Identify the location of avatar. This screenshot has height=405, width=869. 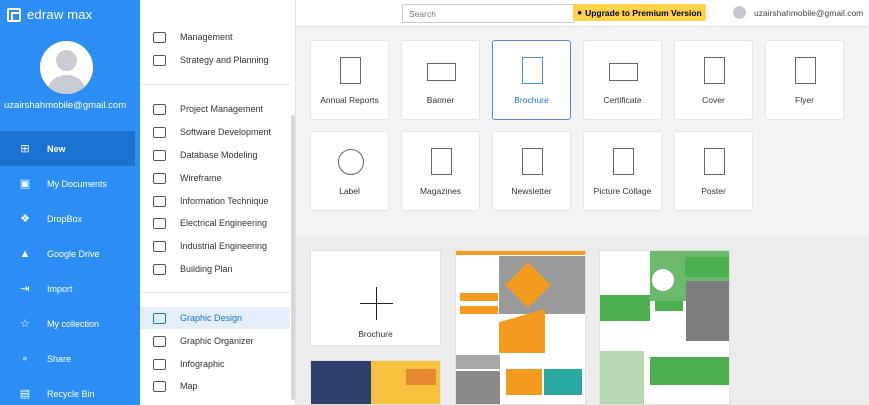
(66, 67).